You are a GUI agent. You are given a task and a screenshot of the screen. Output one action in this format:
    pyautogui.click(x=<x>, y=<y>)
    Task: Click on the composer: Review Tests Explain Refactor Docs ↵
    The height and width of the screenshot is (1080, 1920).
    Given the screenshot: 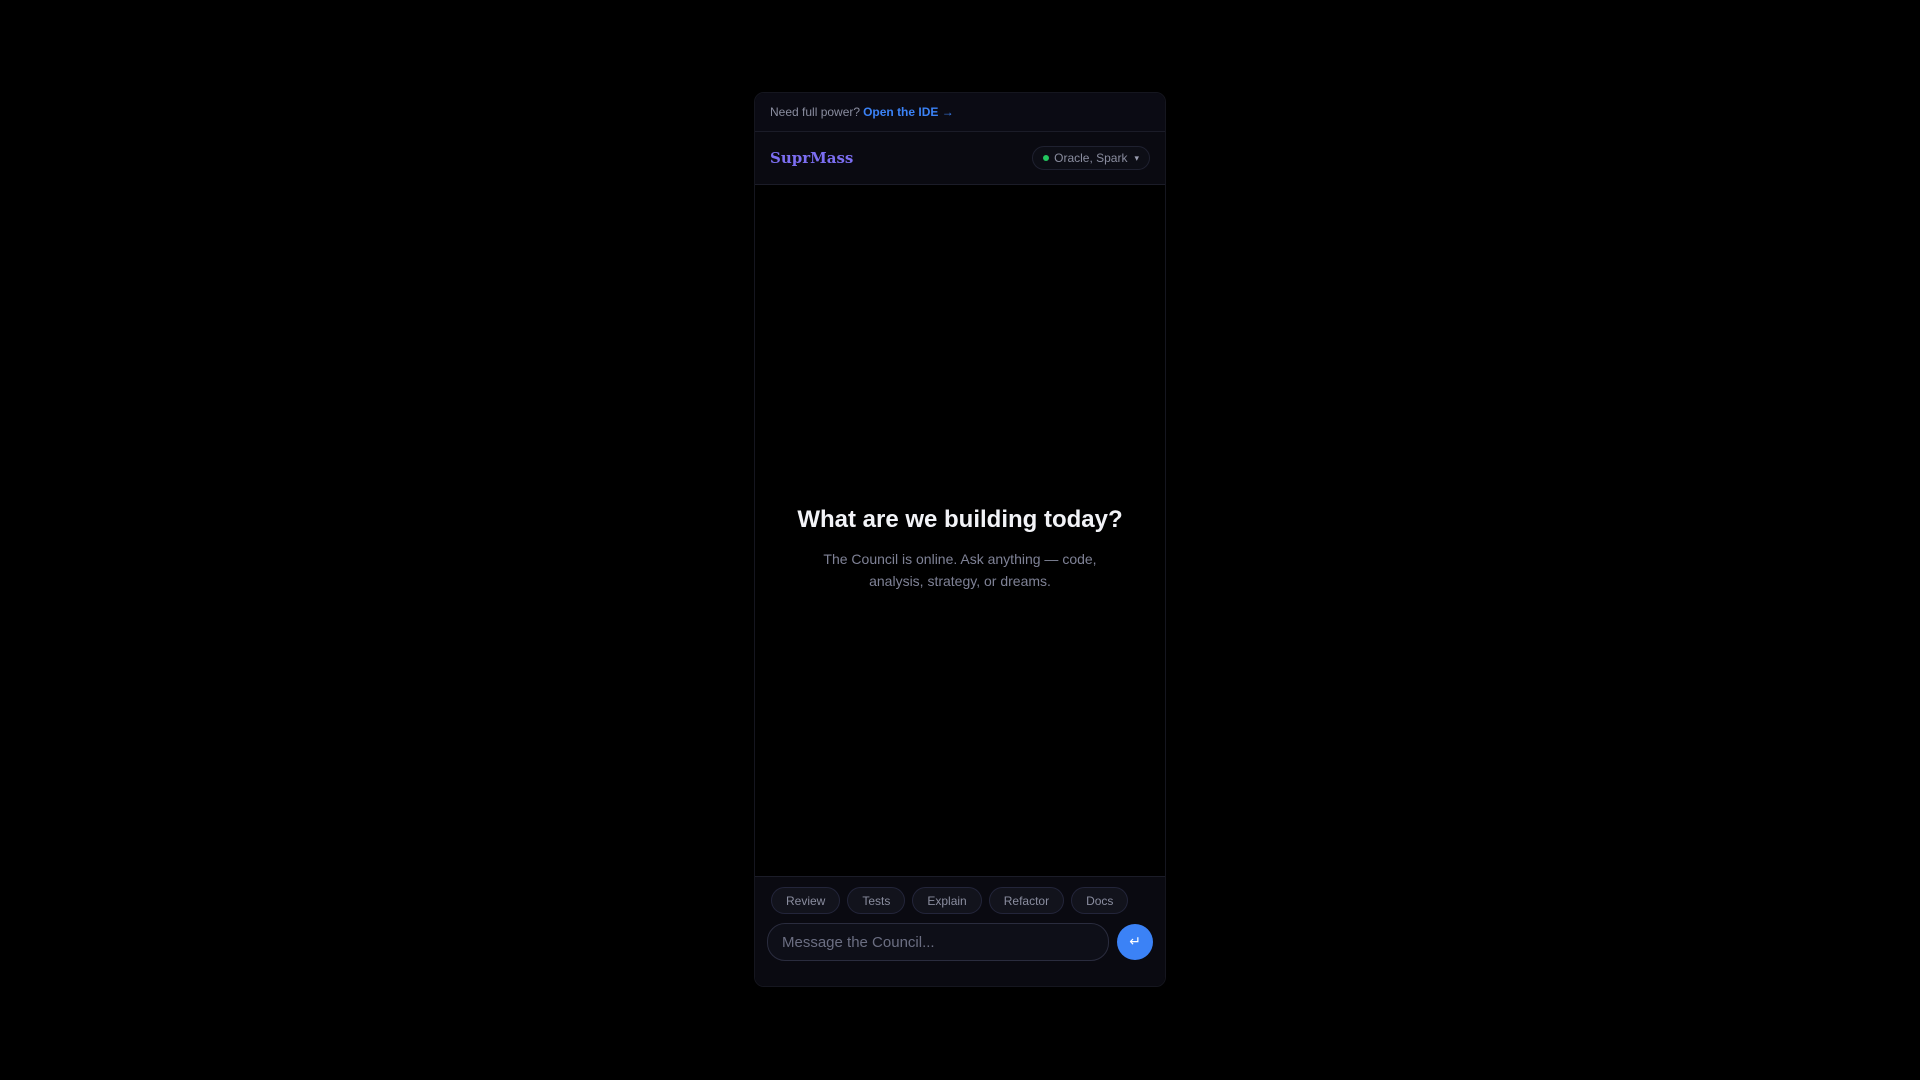 What is the action you would take?
    pyautogui.click(x=960, y=931)
    